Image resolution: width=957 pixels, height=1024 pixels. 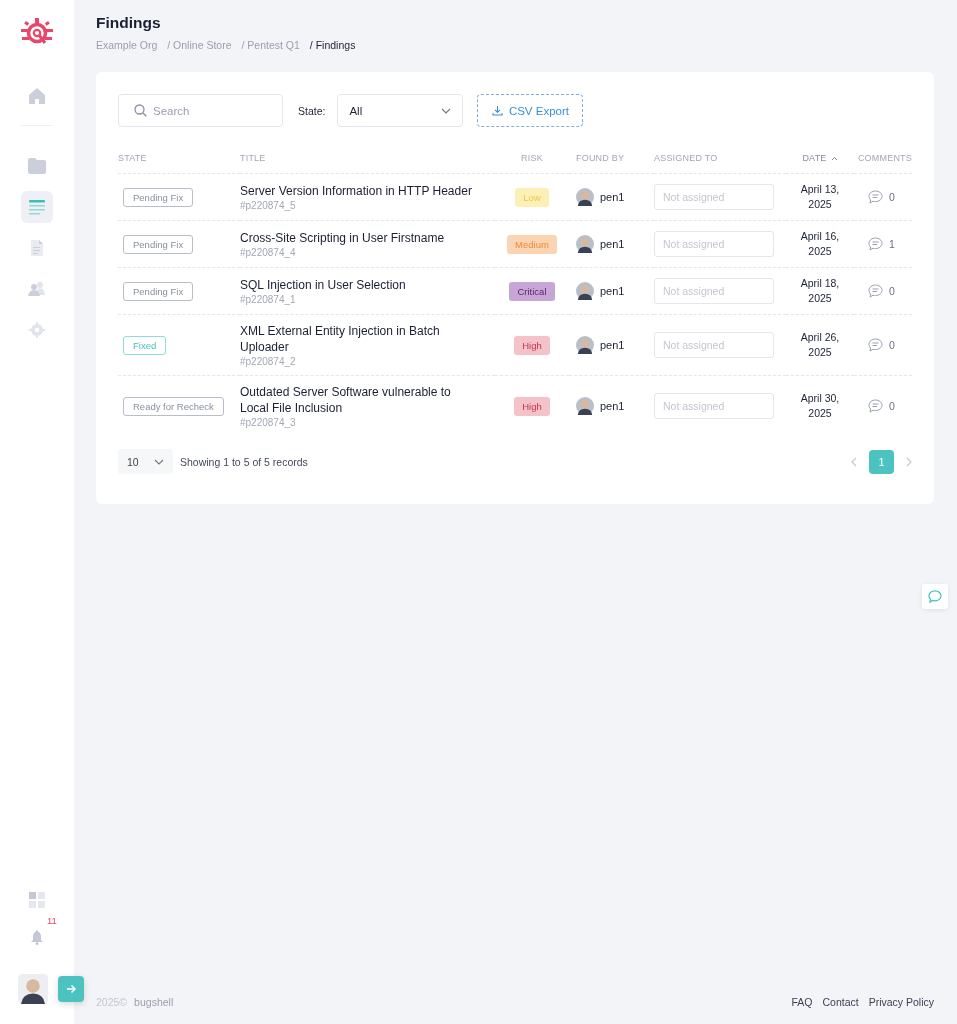 I want to click on state-dropdown: All, so click(x=400, y=110).